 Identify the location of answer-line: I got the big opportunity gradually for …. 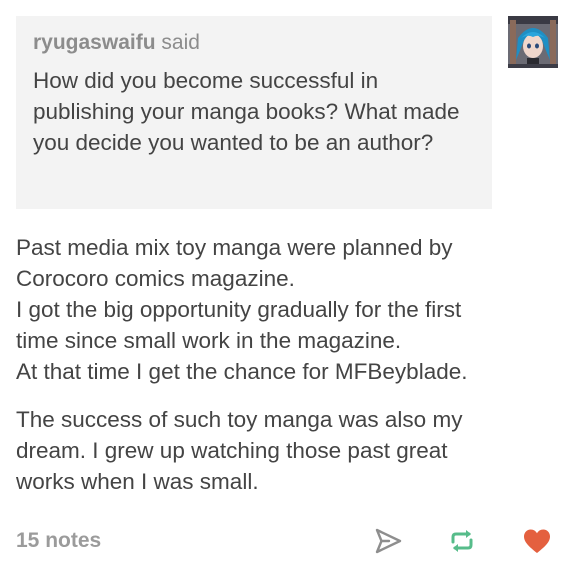
(239, 309).